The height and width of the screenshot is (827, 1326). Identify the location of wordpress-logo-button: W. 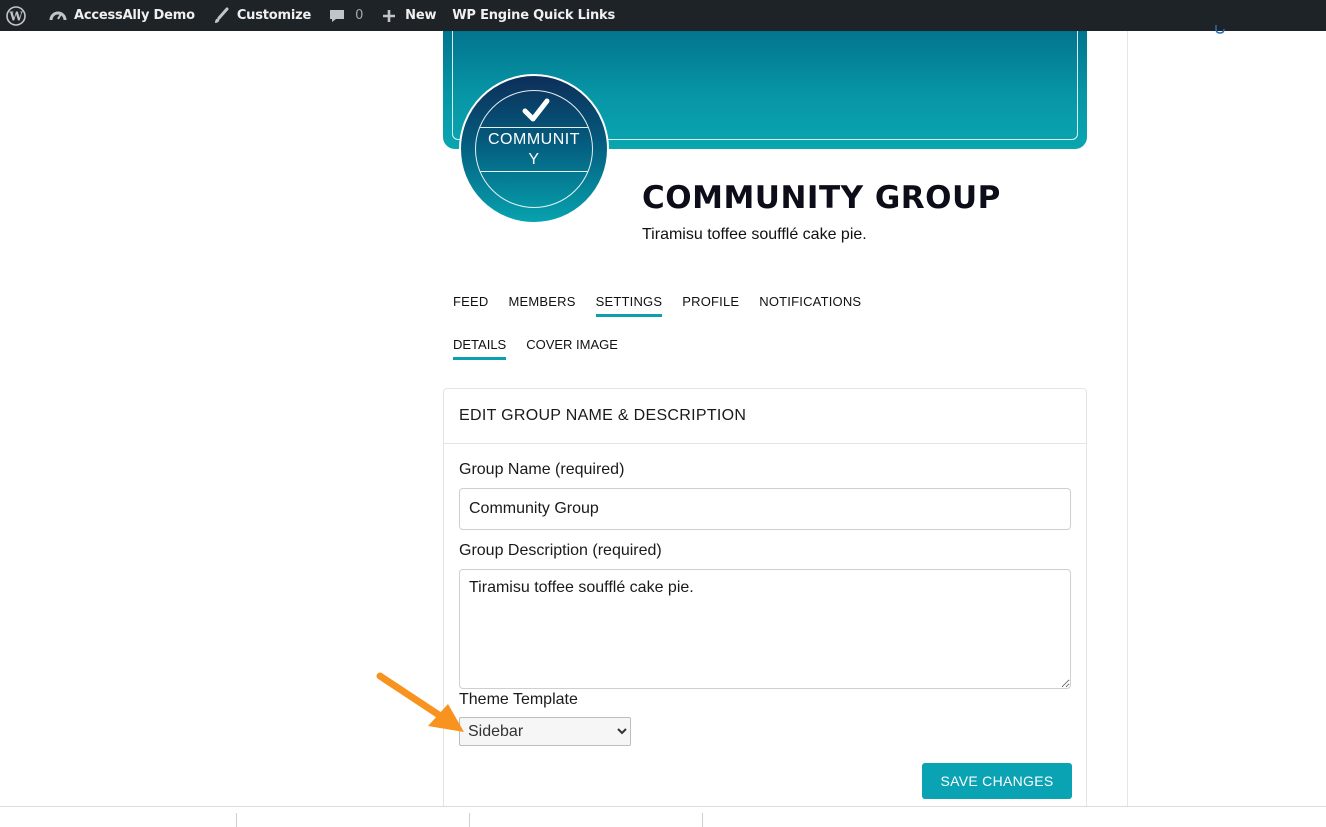
(20, 15).